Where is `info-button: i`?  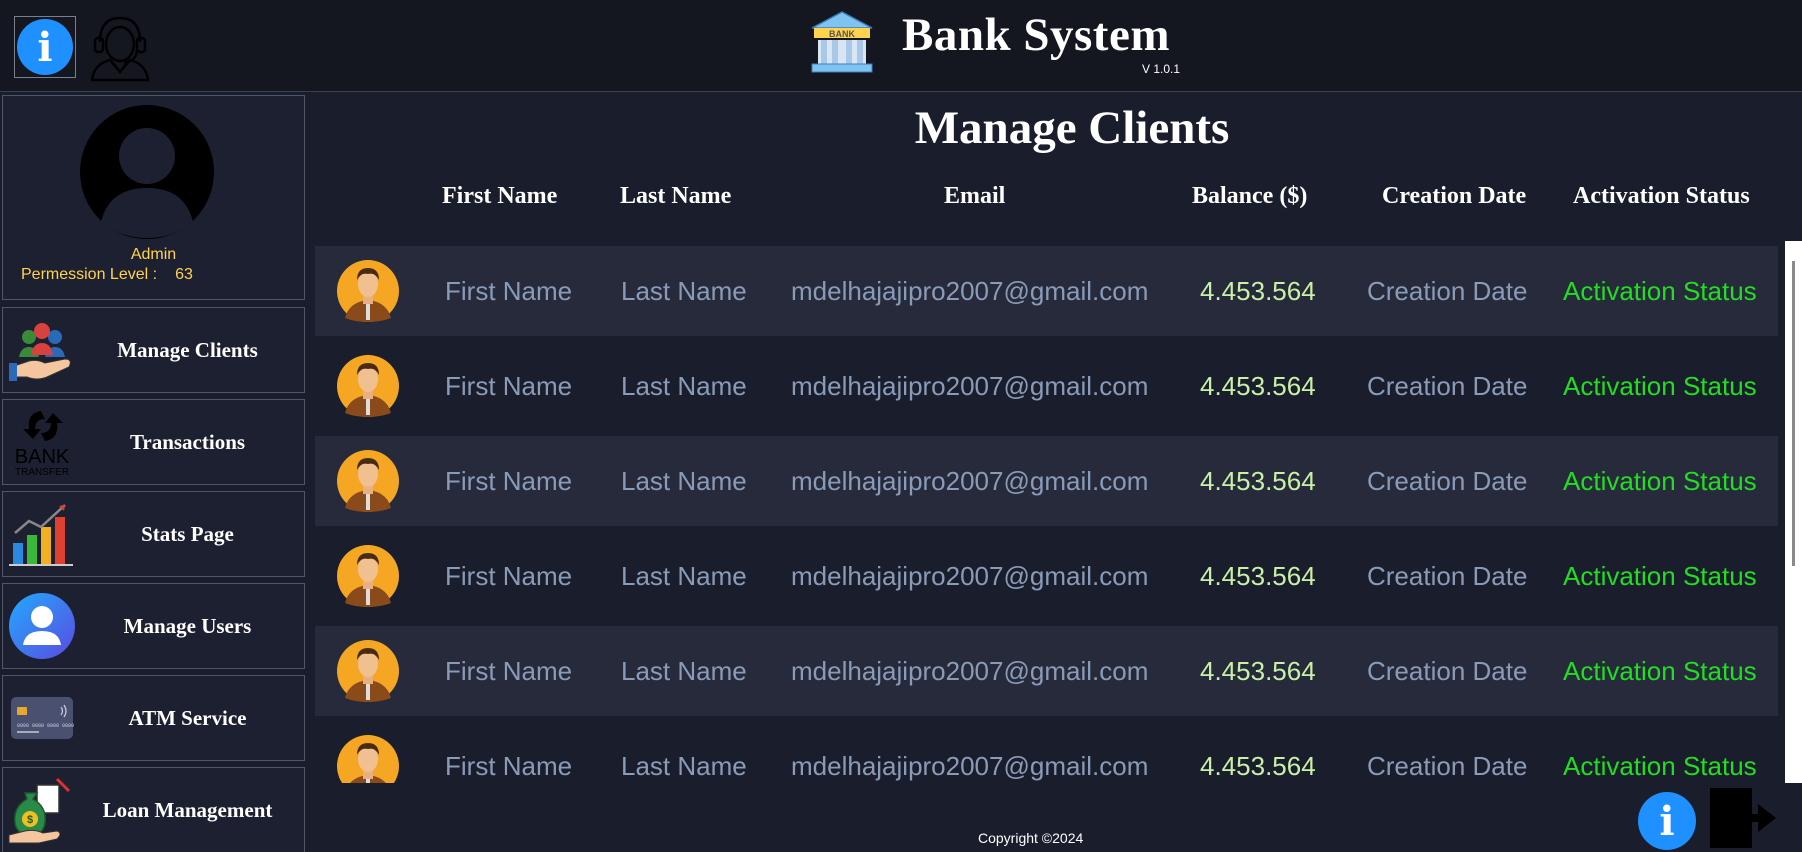
info-button: i is located at coordinates (45, 47).